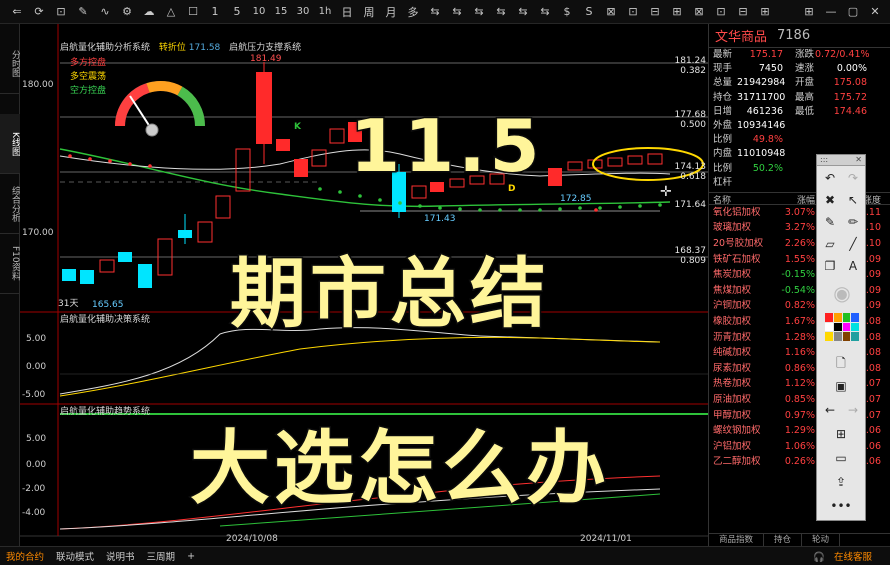 The height and width of the screenshot is (565, 890). I want to click on arrow-left-icon: ←, so click(830, 410).